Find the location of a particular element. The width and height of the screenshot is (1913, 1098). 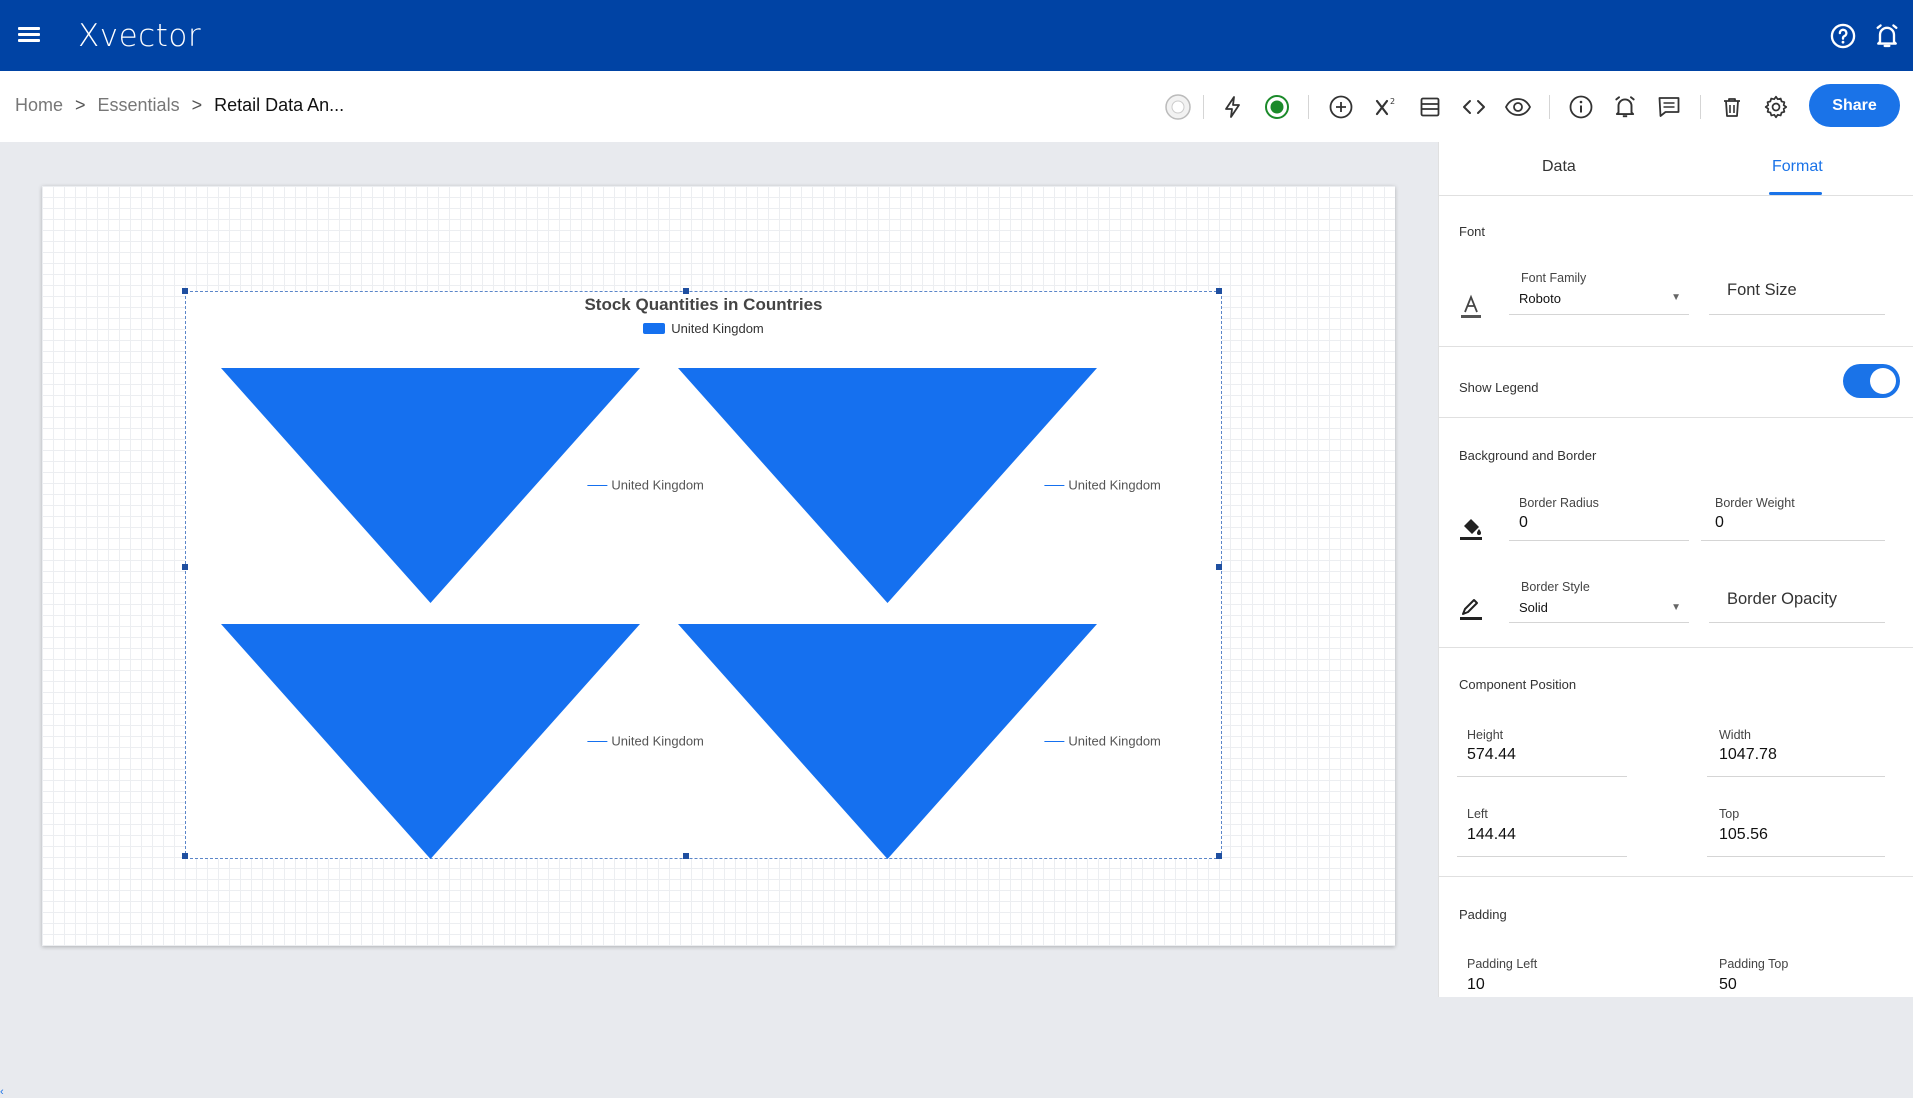

comment-icon is located at coordinates (1669, 107).